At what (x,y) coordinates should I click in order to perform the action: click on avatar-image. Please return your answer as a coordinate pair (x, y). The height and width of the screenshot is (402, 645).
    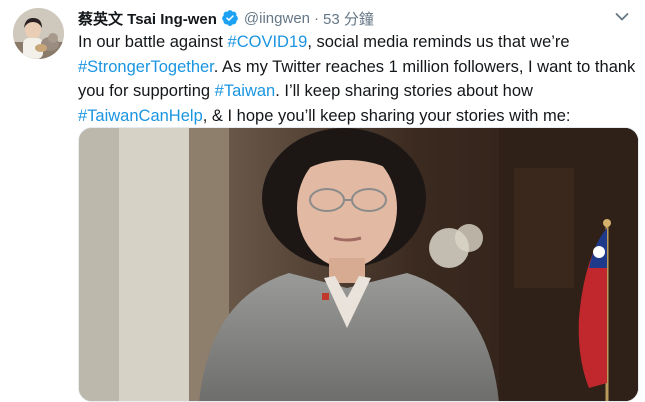
    Looking at the image, I should click on (38, 33).